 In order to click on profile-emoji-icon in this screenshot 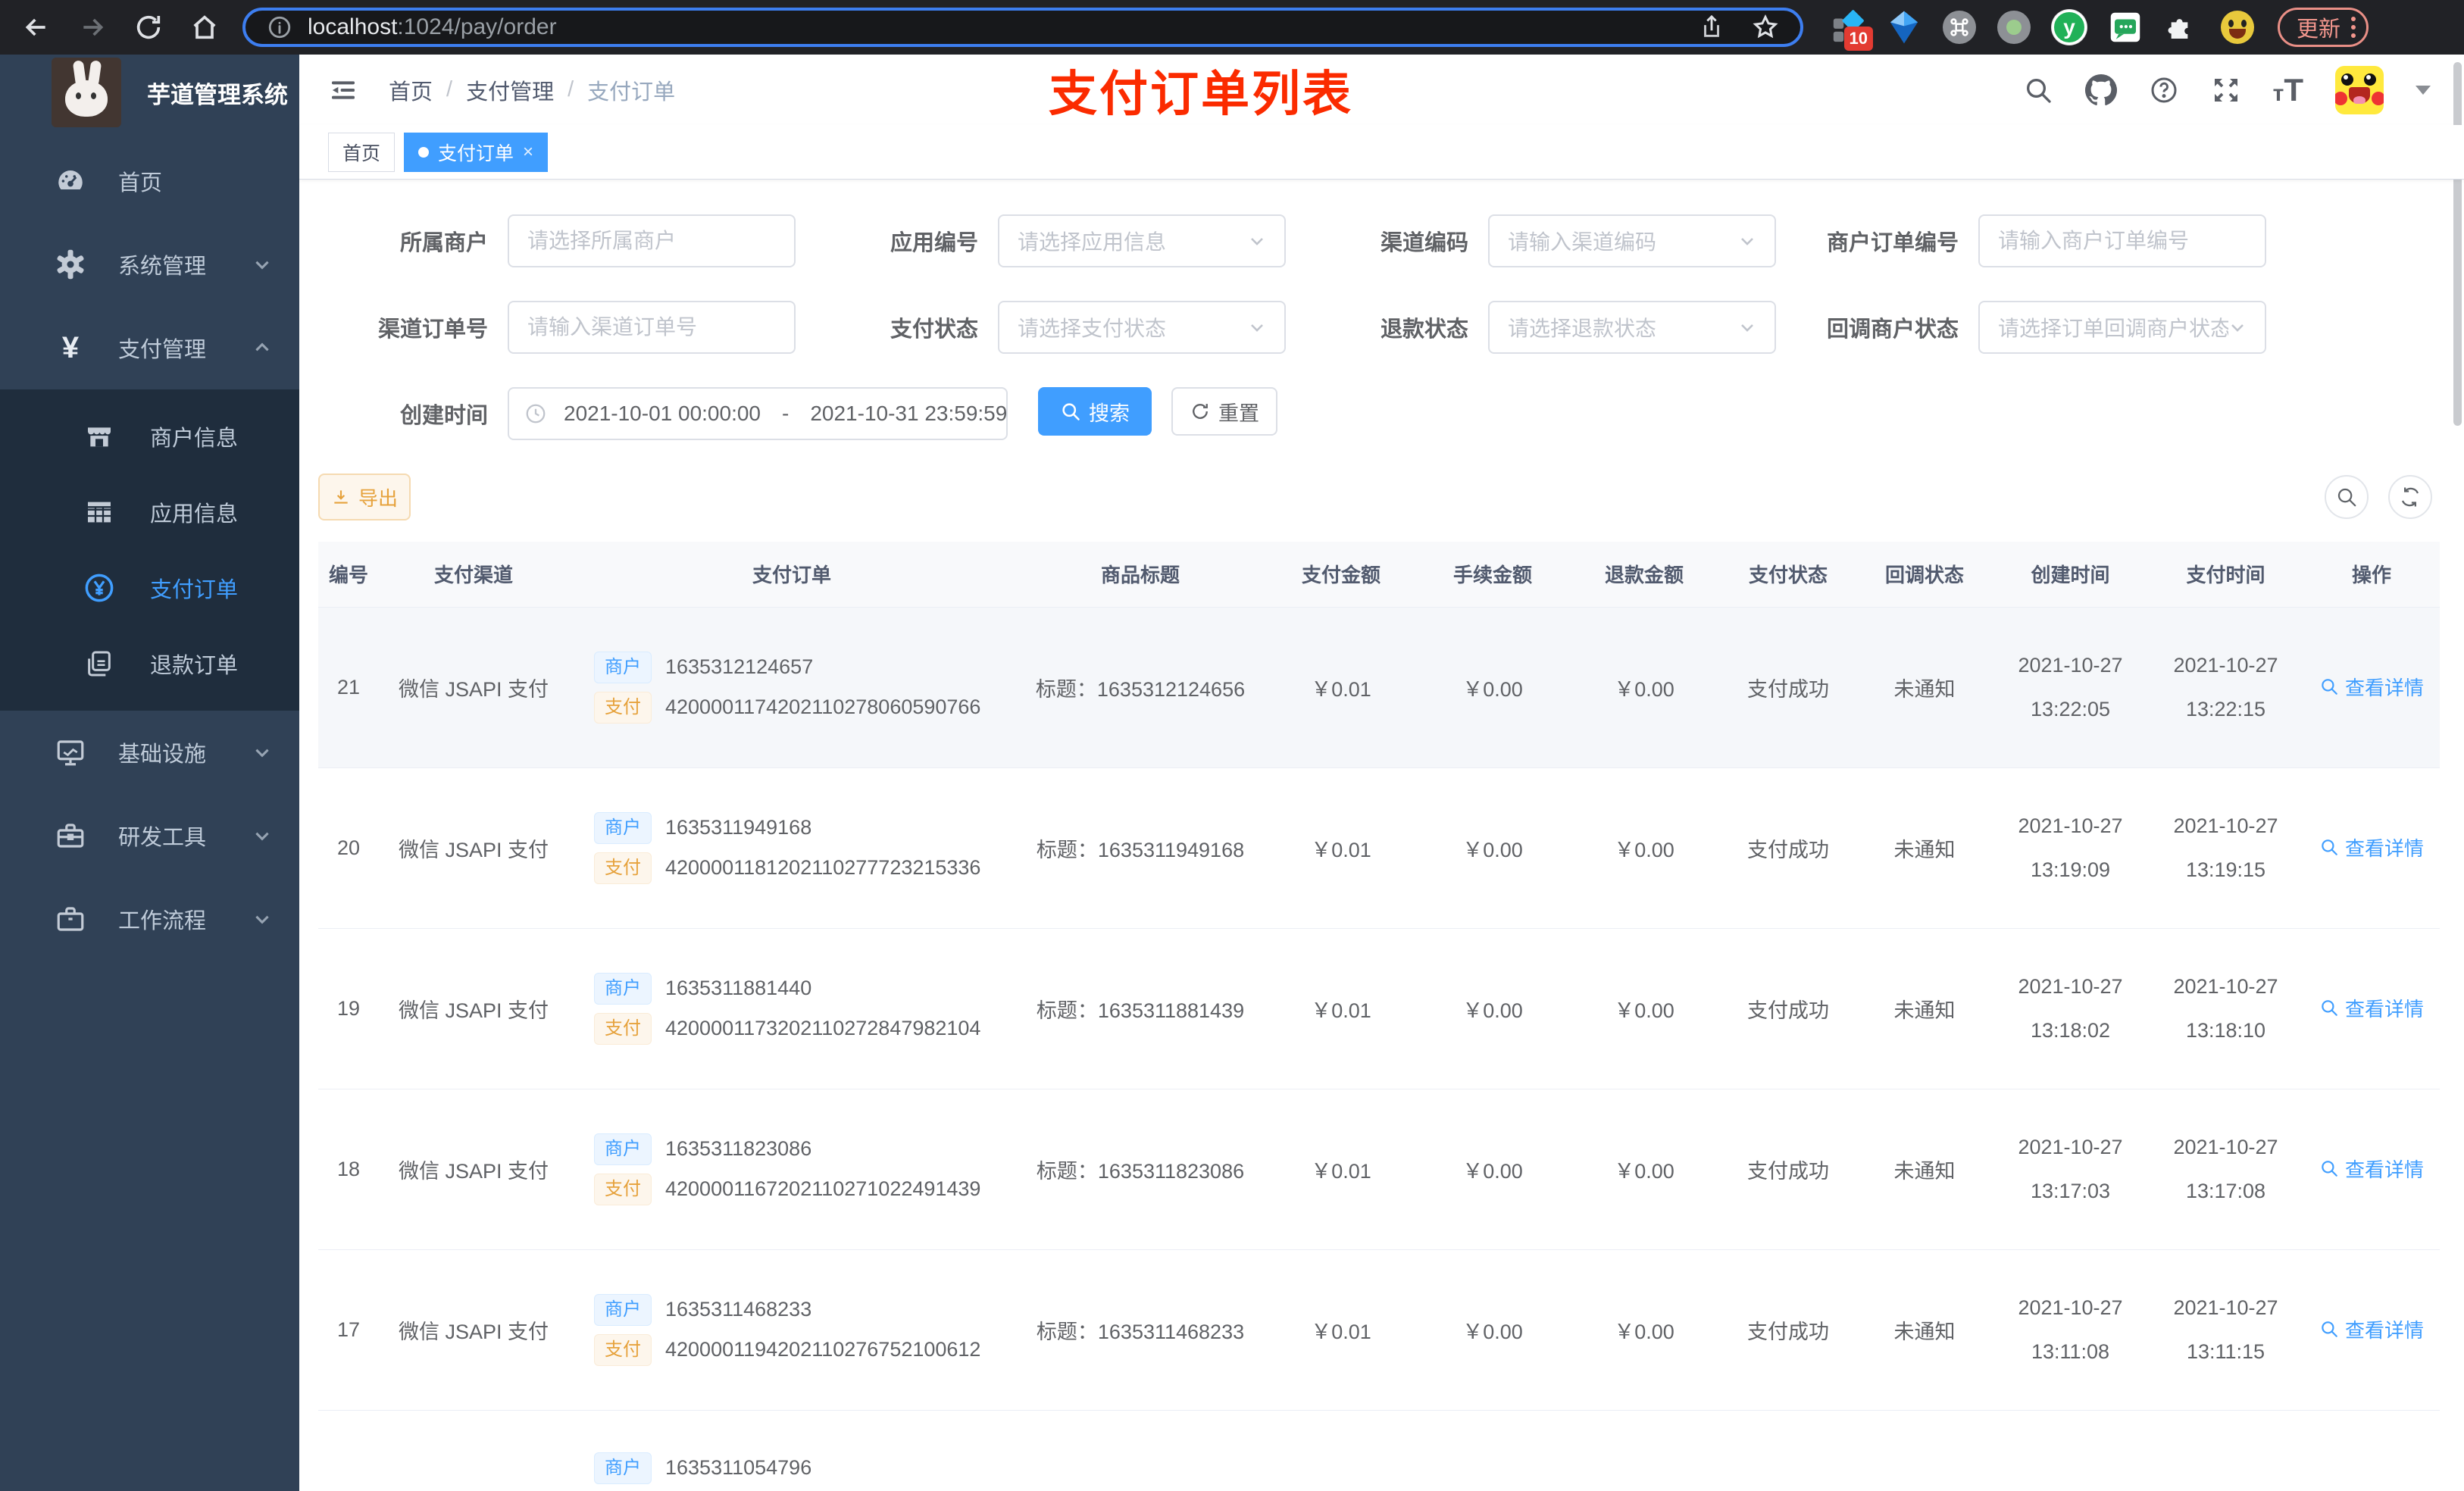, I will do `click(2237, 27)`.